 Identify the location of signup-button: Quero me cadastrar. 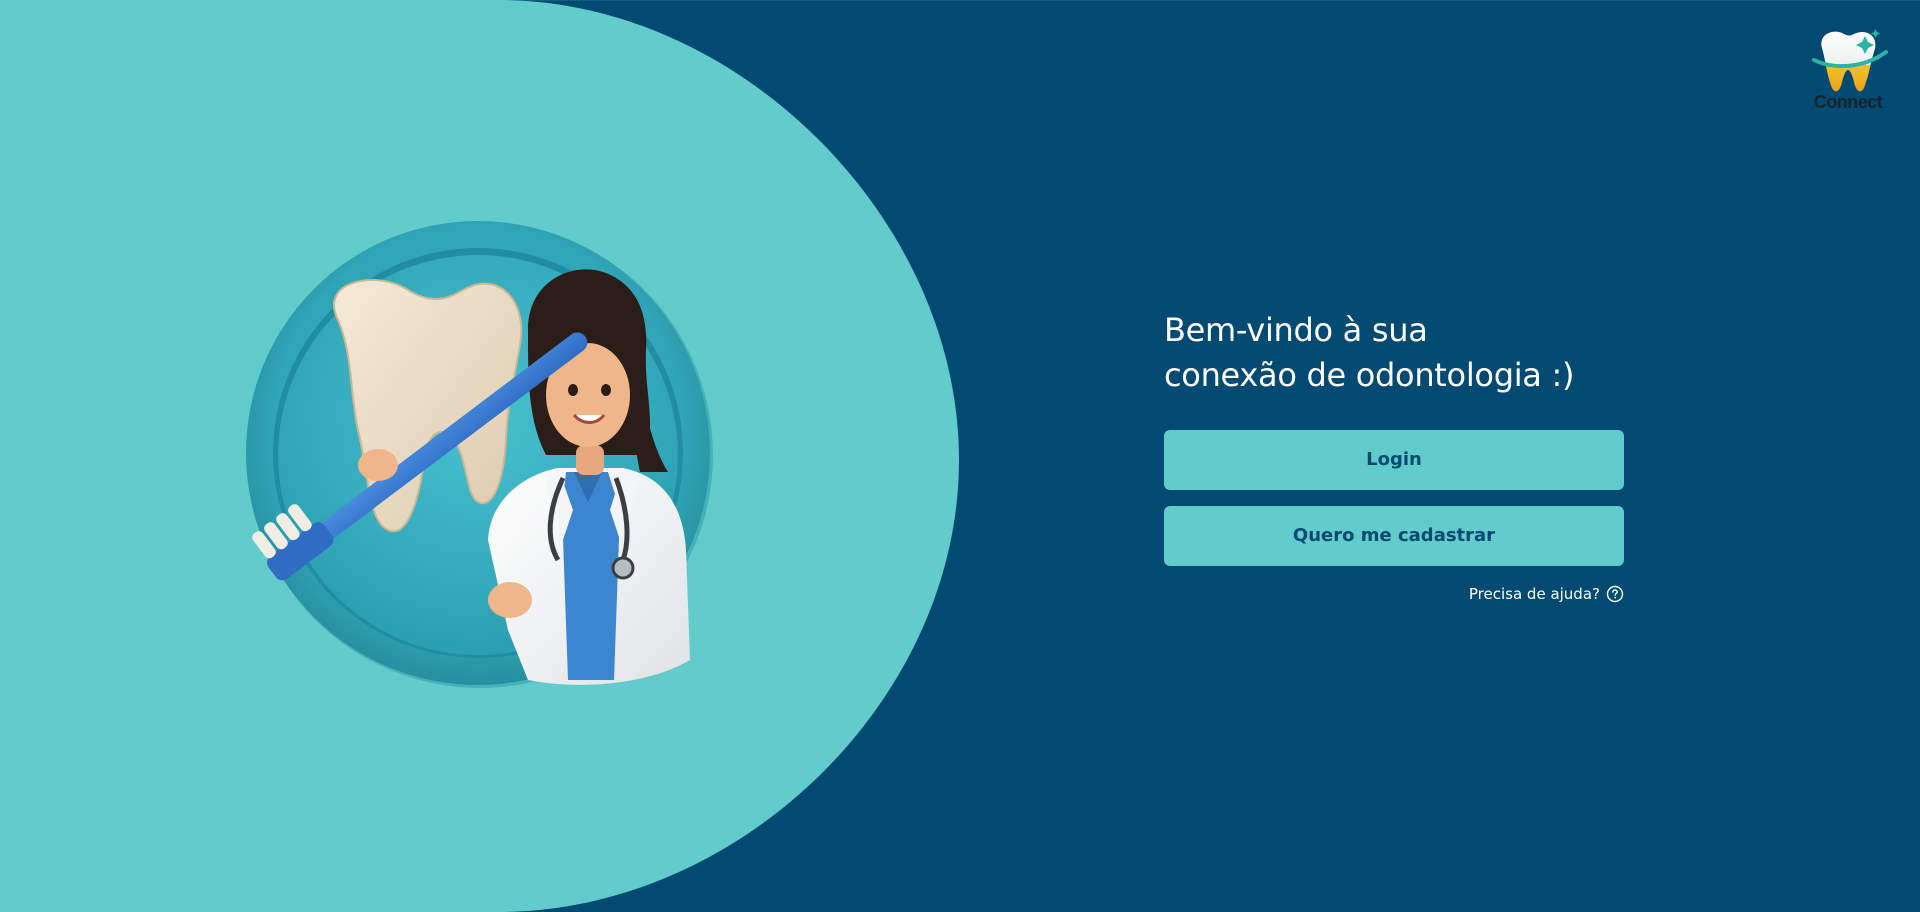
(1394, 536).